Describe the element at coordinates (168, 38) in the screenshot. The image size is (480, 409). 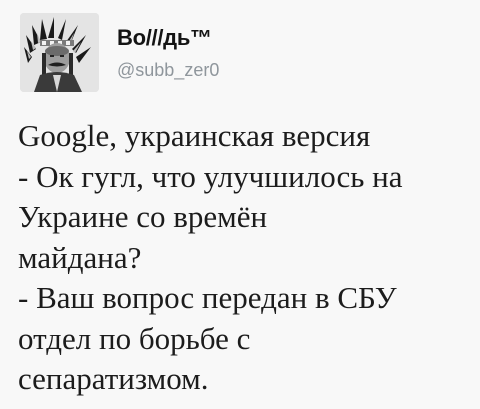
I see `display-name: Во///дь™` at that location.